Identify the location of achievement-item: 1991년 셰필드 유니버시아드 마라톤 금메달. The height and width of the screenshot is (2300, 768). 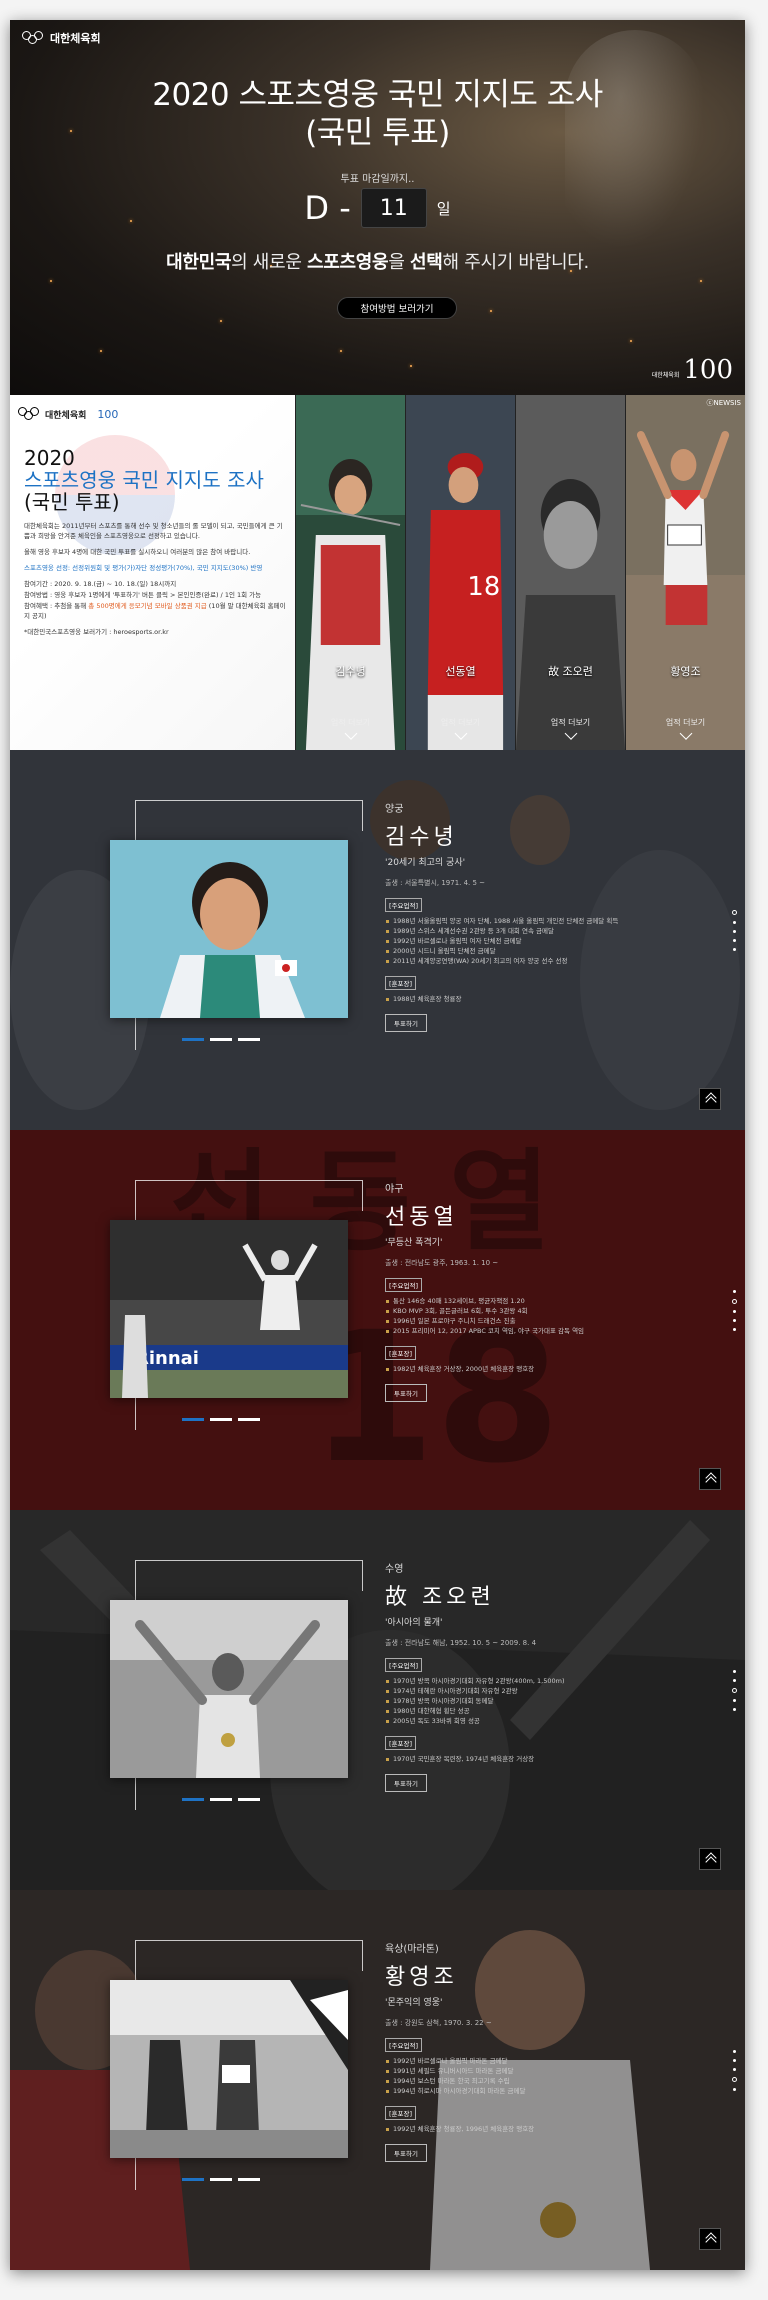
(550, 2071).